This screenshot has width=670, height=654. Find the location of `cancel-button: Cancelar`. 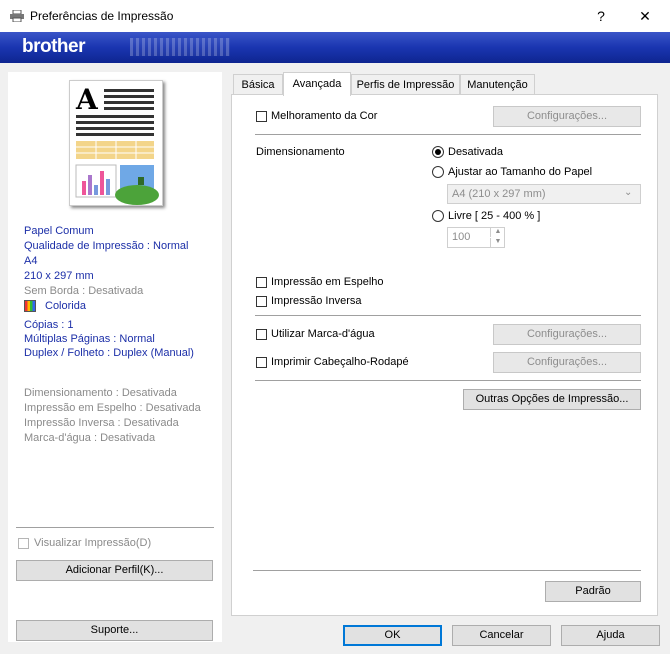

cancel-button: Cancelar is located at coordinates (501, 635).